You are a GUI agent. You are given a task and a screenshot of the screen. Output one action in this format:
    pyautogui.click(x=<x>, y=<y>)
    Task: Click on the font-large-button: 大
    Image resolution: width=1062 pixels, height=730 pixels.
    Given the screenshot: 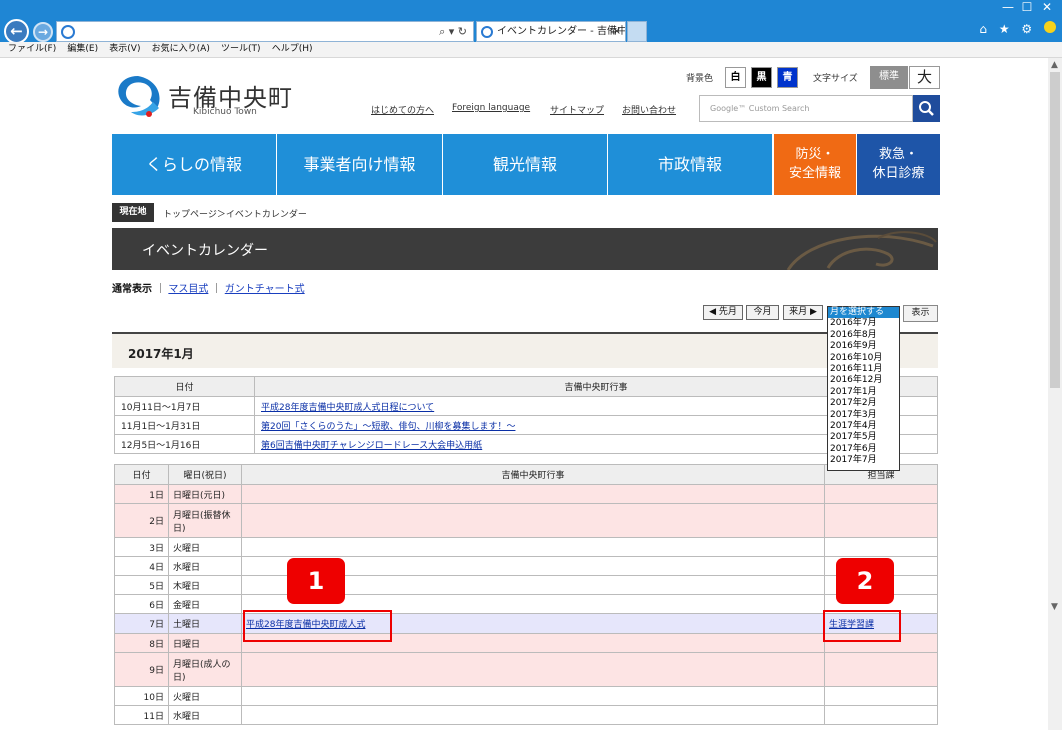 What is the action you would take?
    pyautogui.click(x=924, y=77)
    